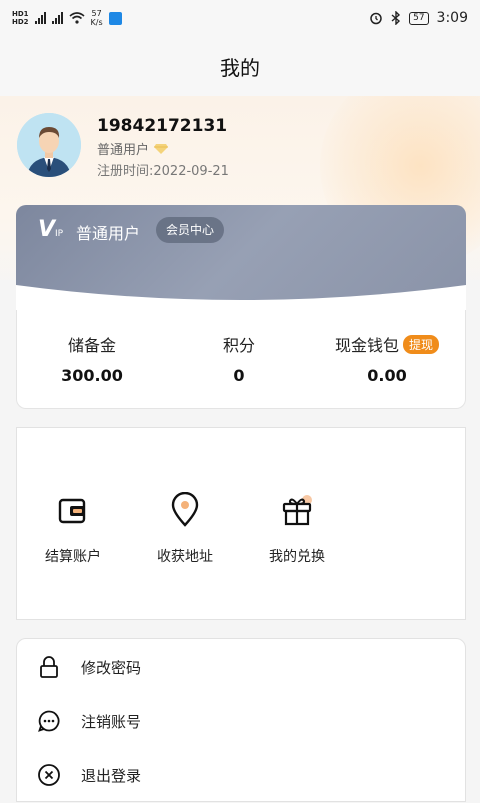 Image resolution: width=480 pixels, height=803 pixels. Describe the element at coordinates (49, 667) in the screenshot. I see `lock-icon` at that location.